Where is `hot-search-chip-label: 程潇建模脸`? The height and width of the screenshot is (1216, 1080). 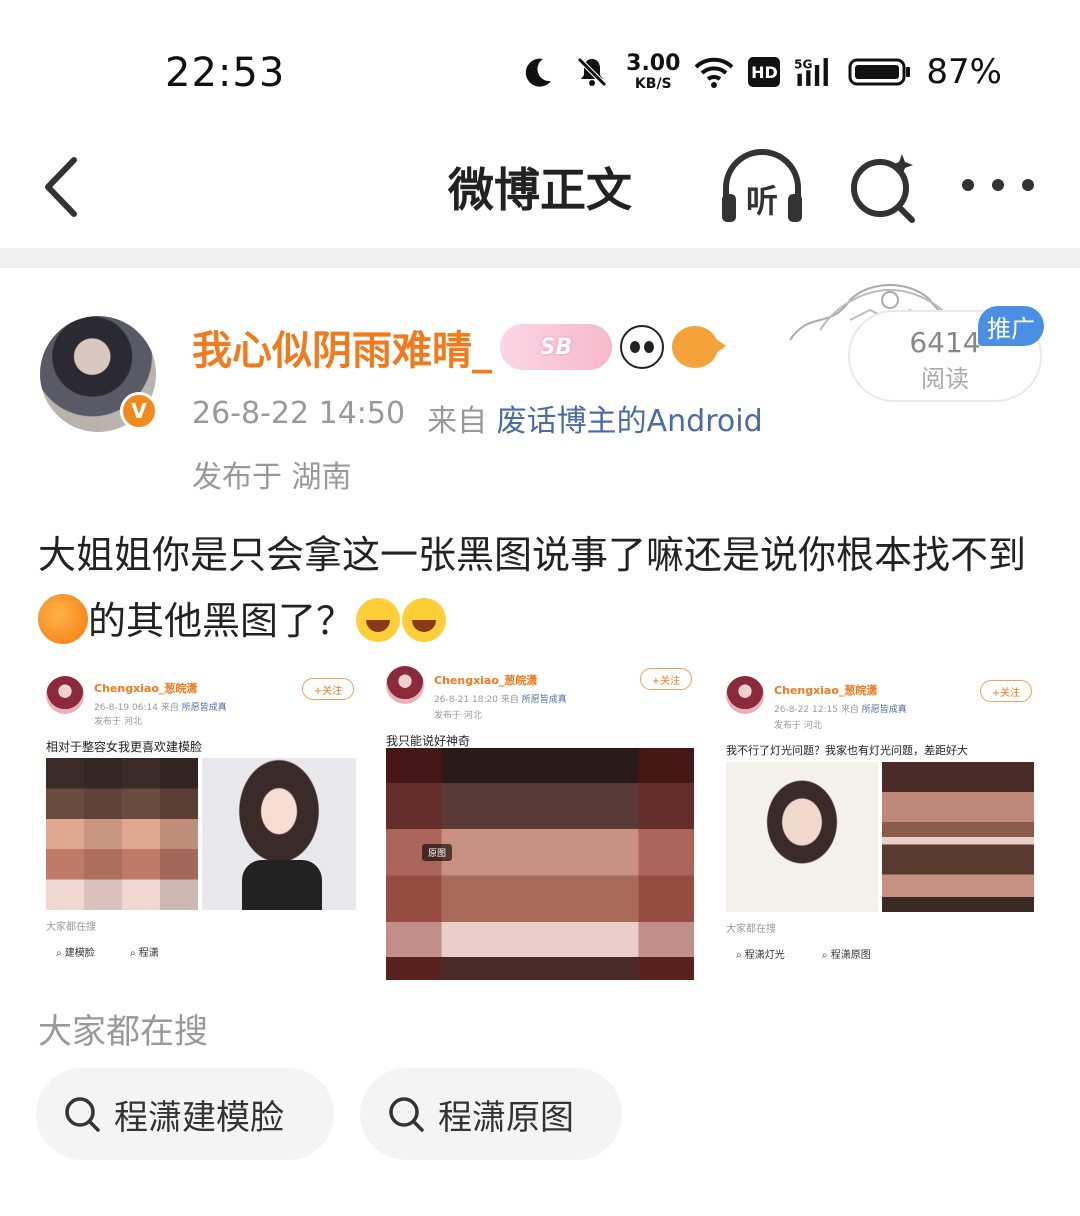
hot-search-chip-label: 程潇建模脸 is located at coordinates (199, 1117).